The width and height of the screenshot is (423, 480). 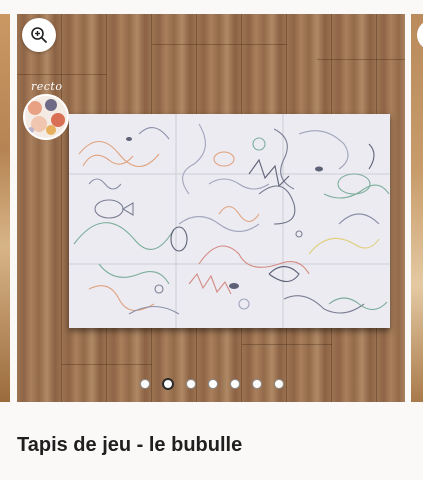 I want to click on previous-slide-peek, so click(x=5, y=208).